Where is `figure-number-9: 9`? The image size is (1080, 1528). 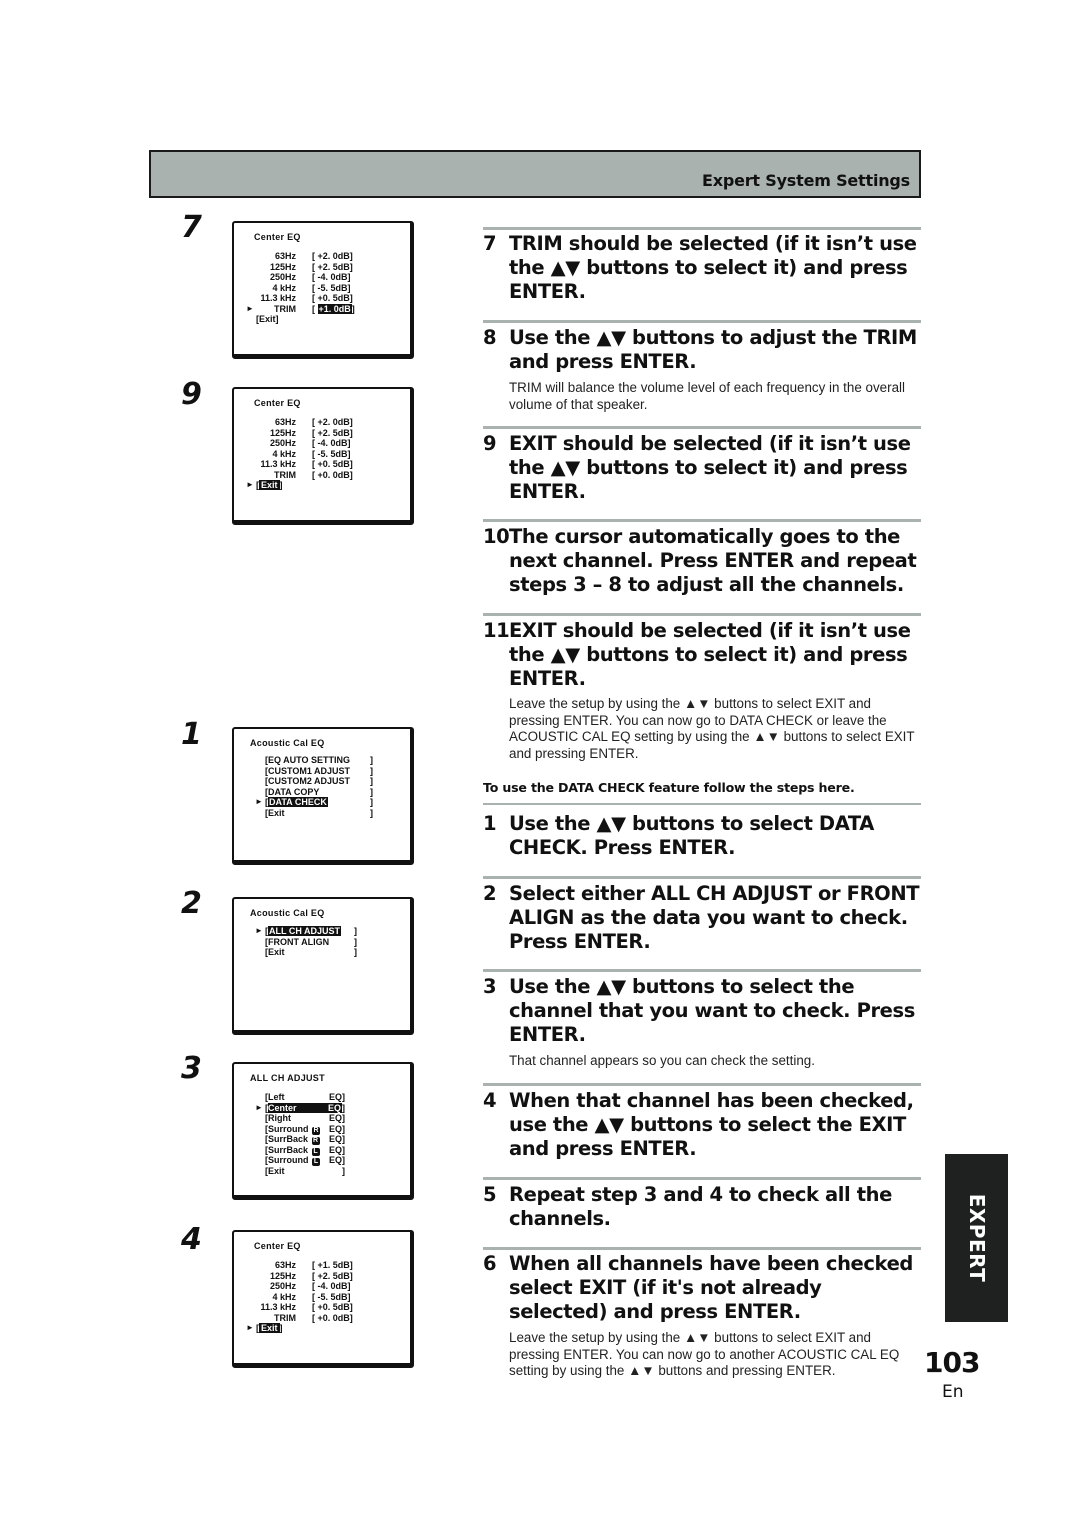
figure-number-9: 9 is located at coordinates (191, 394).